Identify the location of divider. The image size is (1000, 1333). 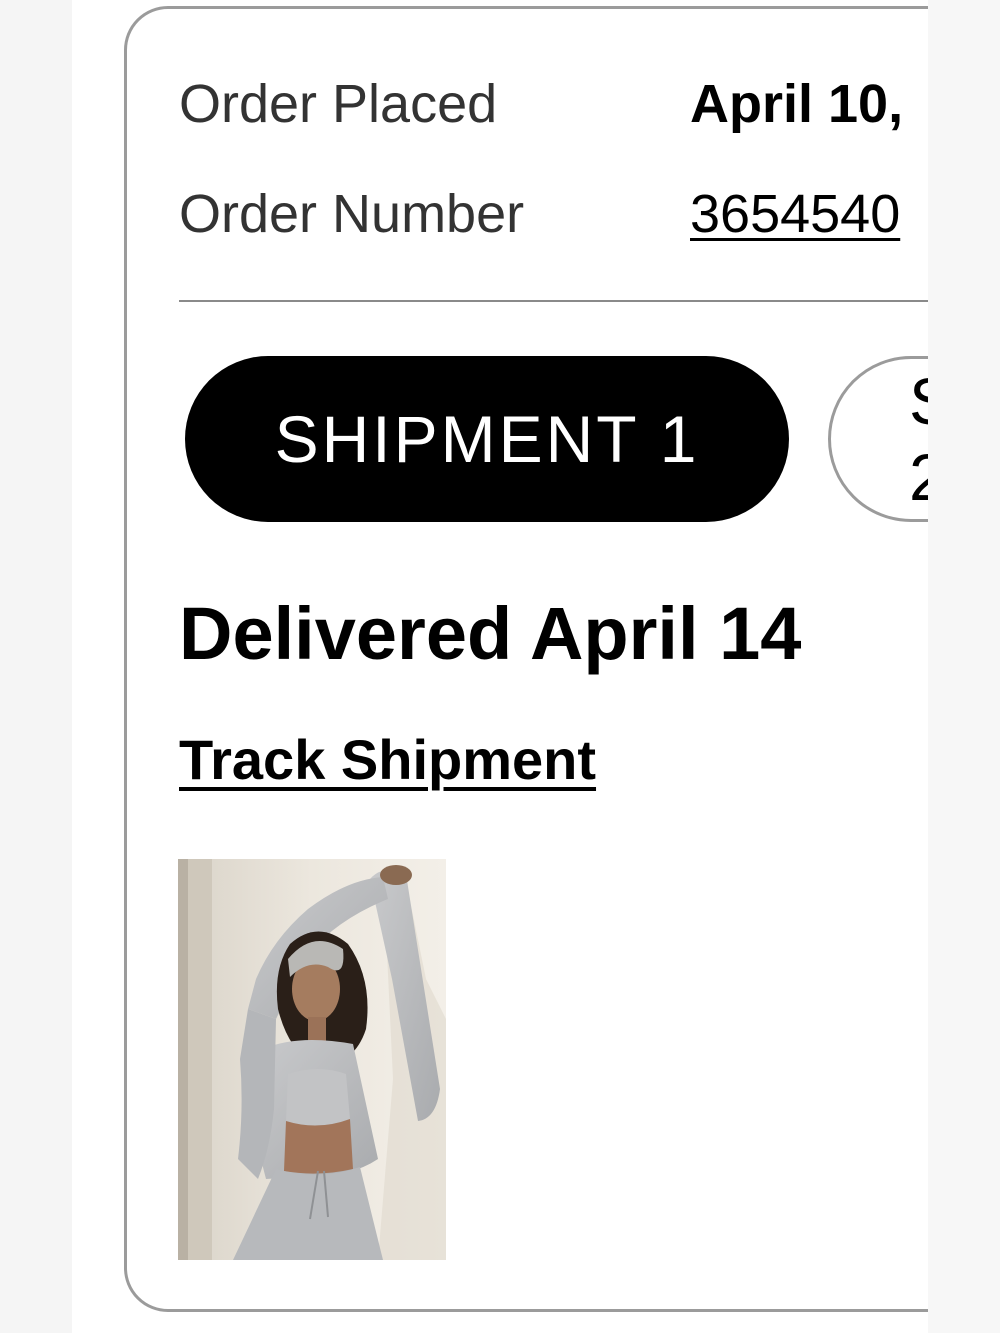
(553, 301).